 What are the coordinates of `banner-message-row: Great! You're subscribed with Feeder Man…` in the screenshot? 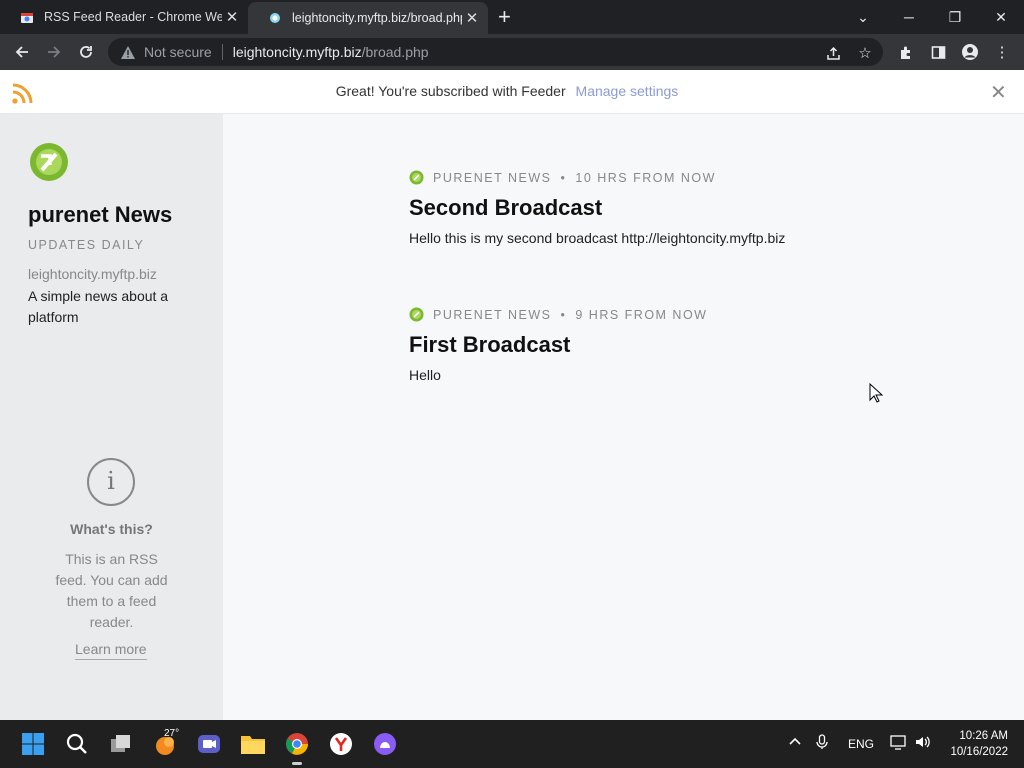 It's located at (507, 91).